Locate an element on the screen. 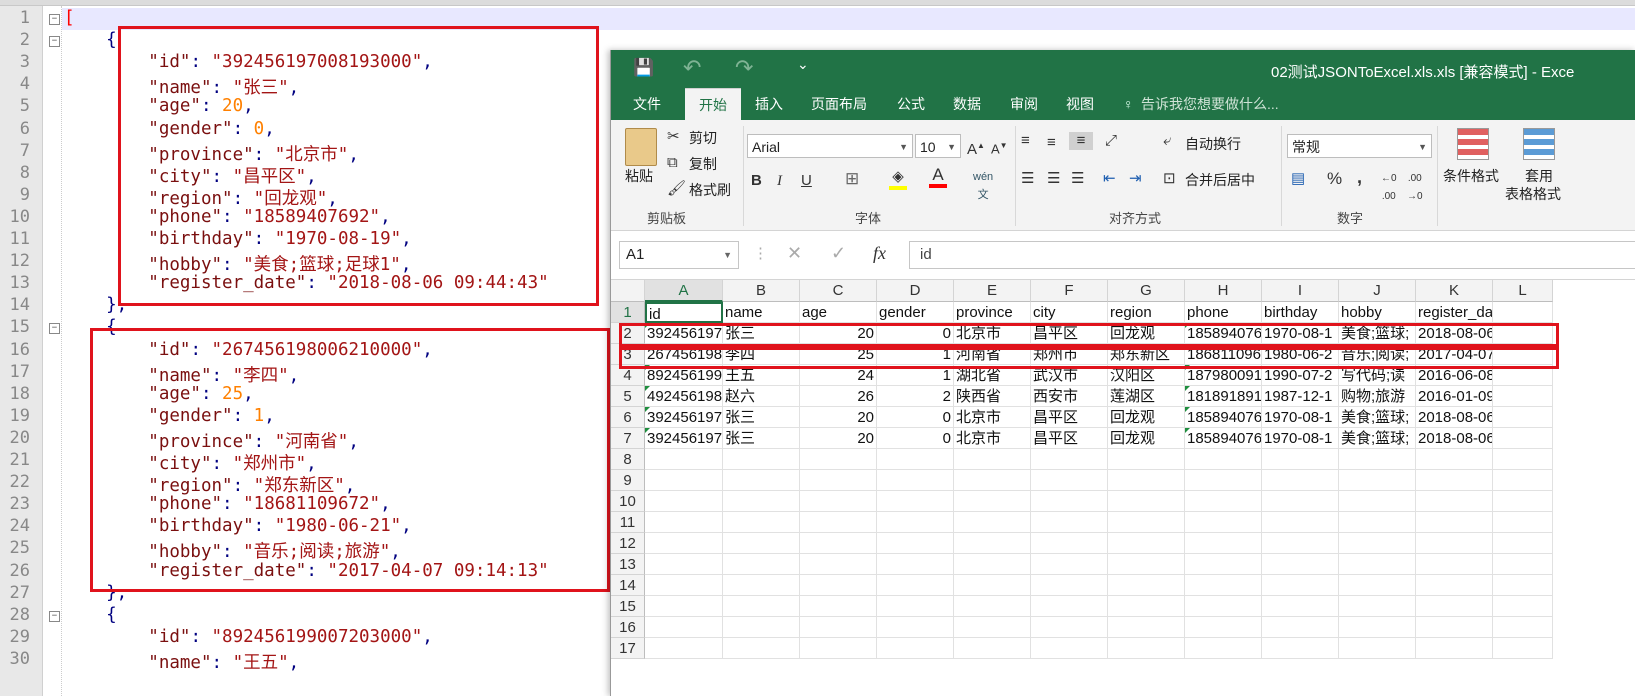  decrease-decimal-icon: .00 →0 is located at coordinates (1415, 188).